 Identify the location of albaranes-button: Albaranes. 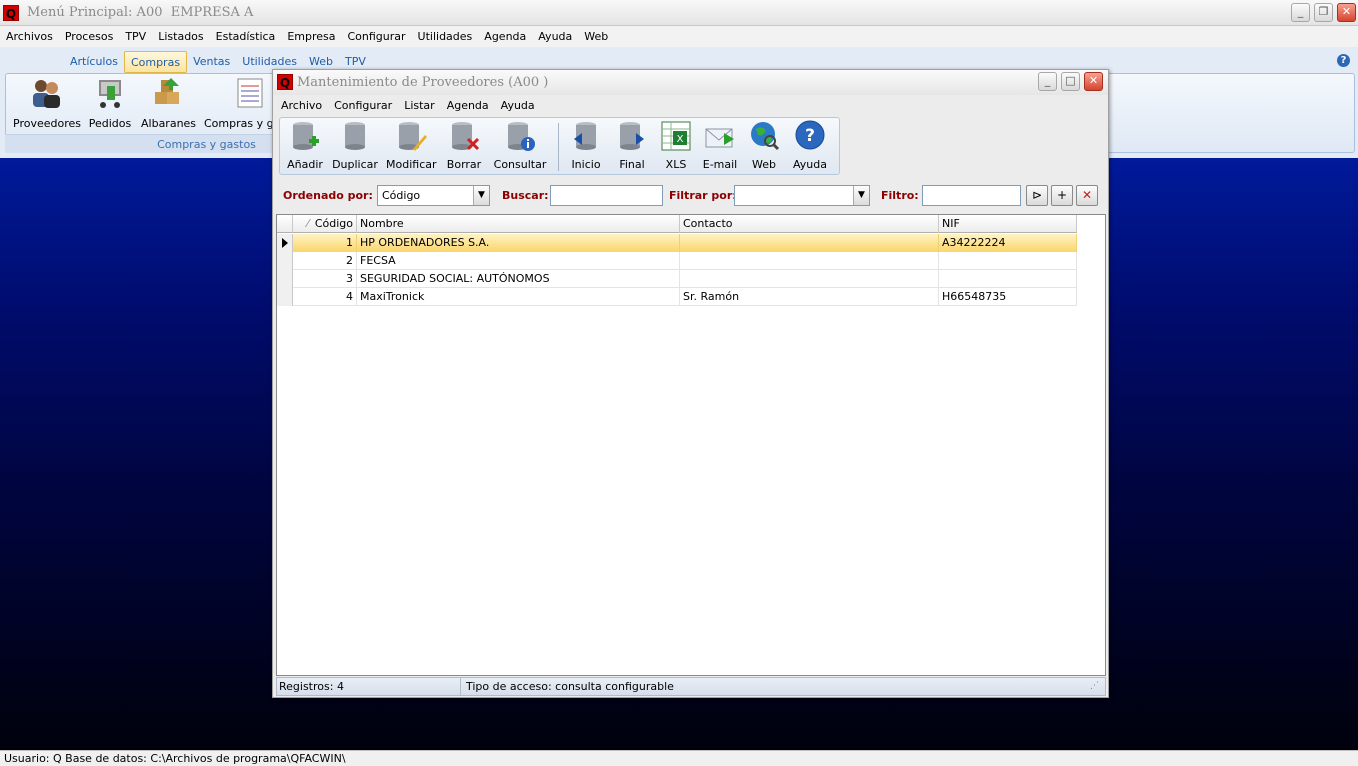
(169, 103).